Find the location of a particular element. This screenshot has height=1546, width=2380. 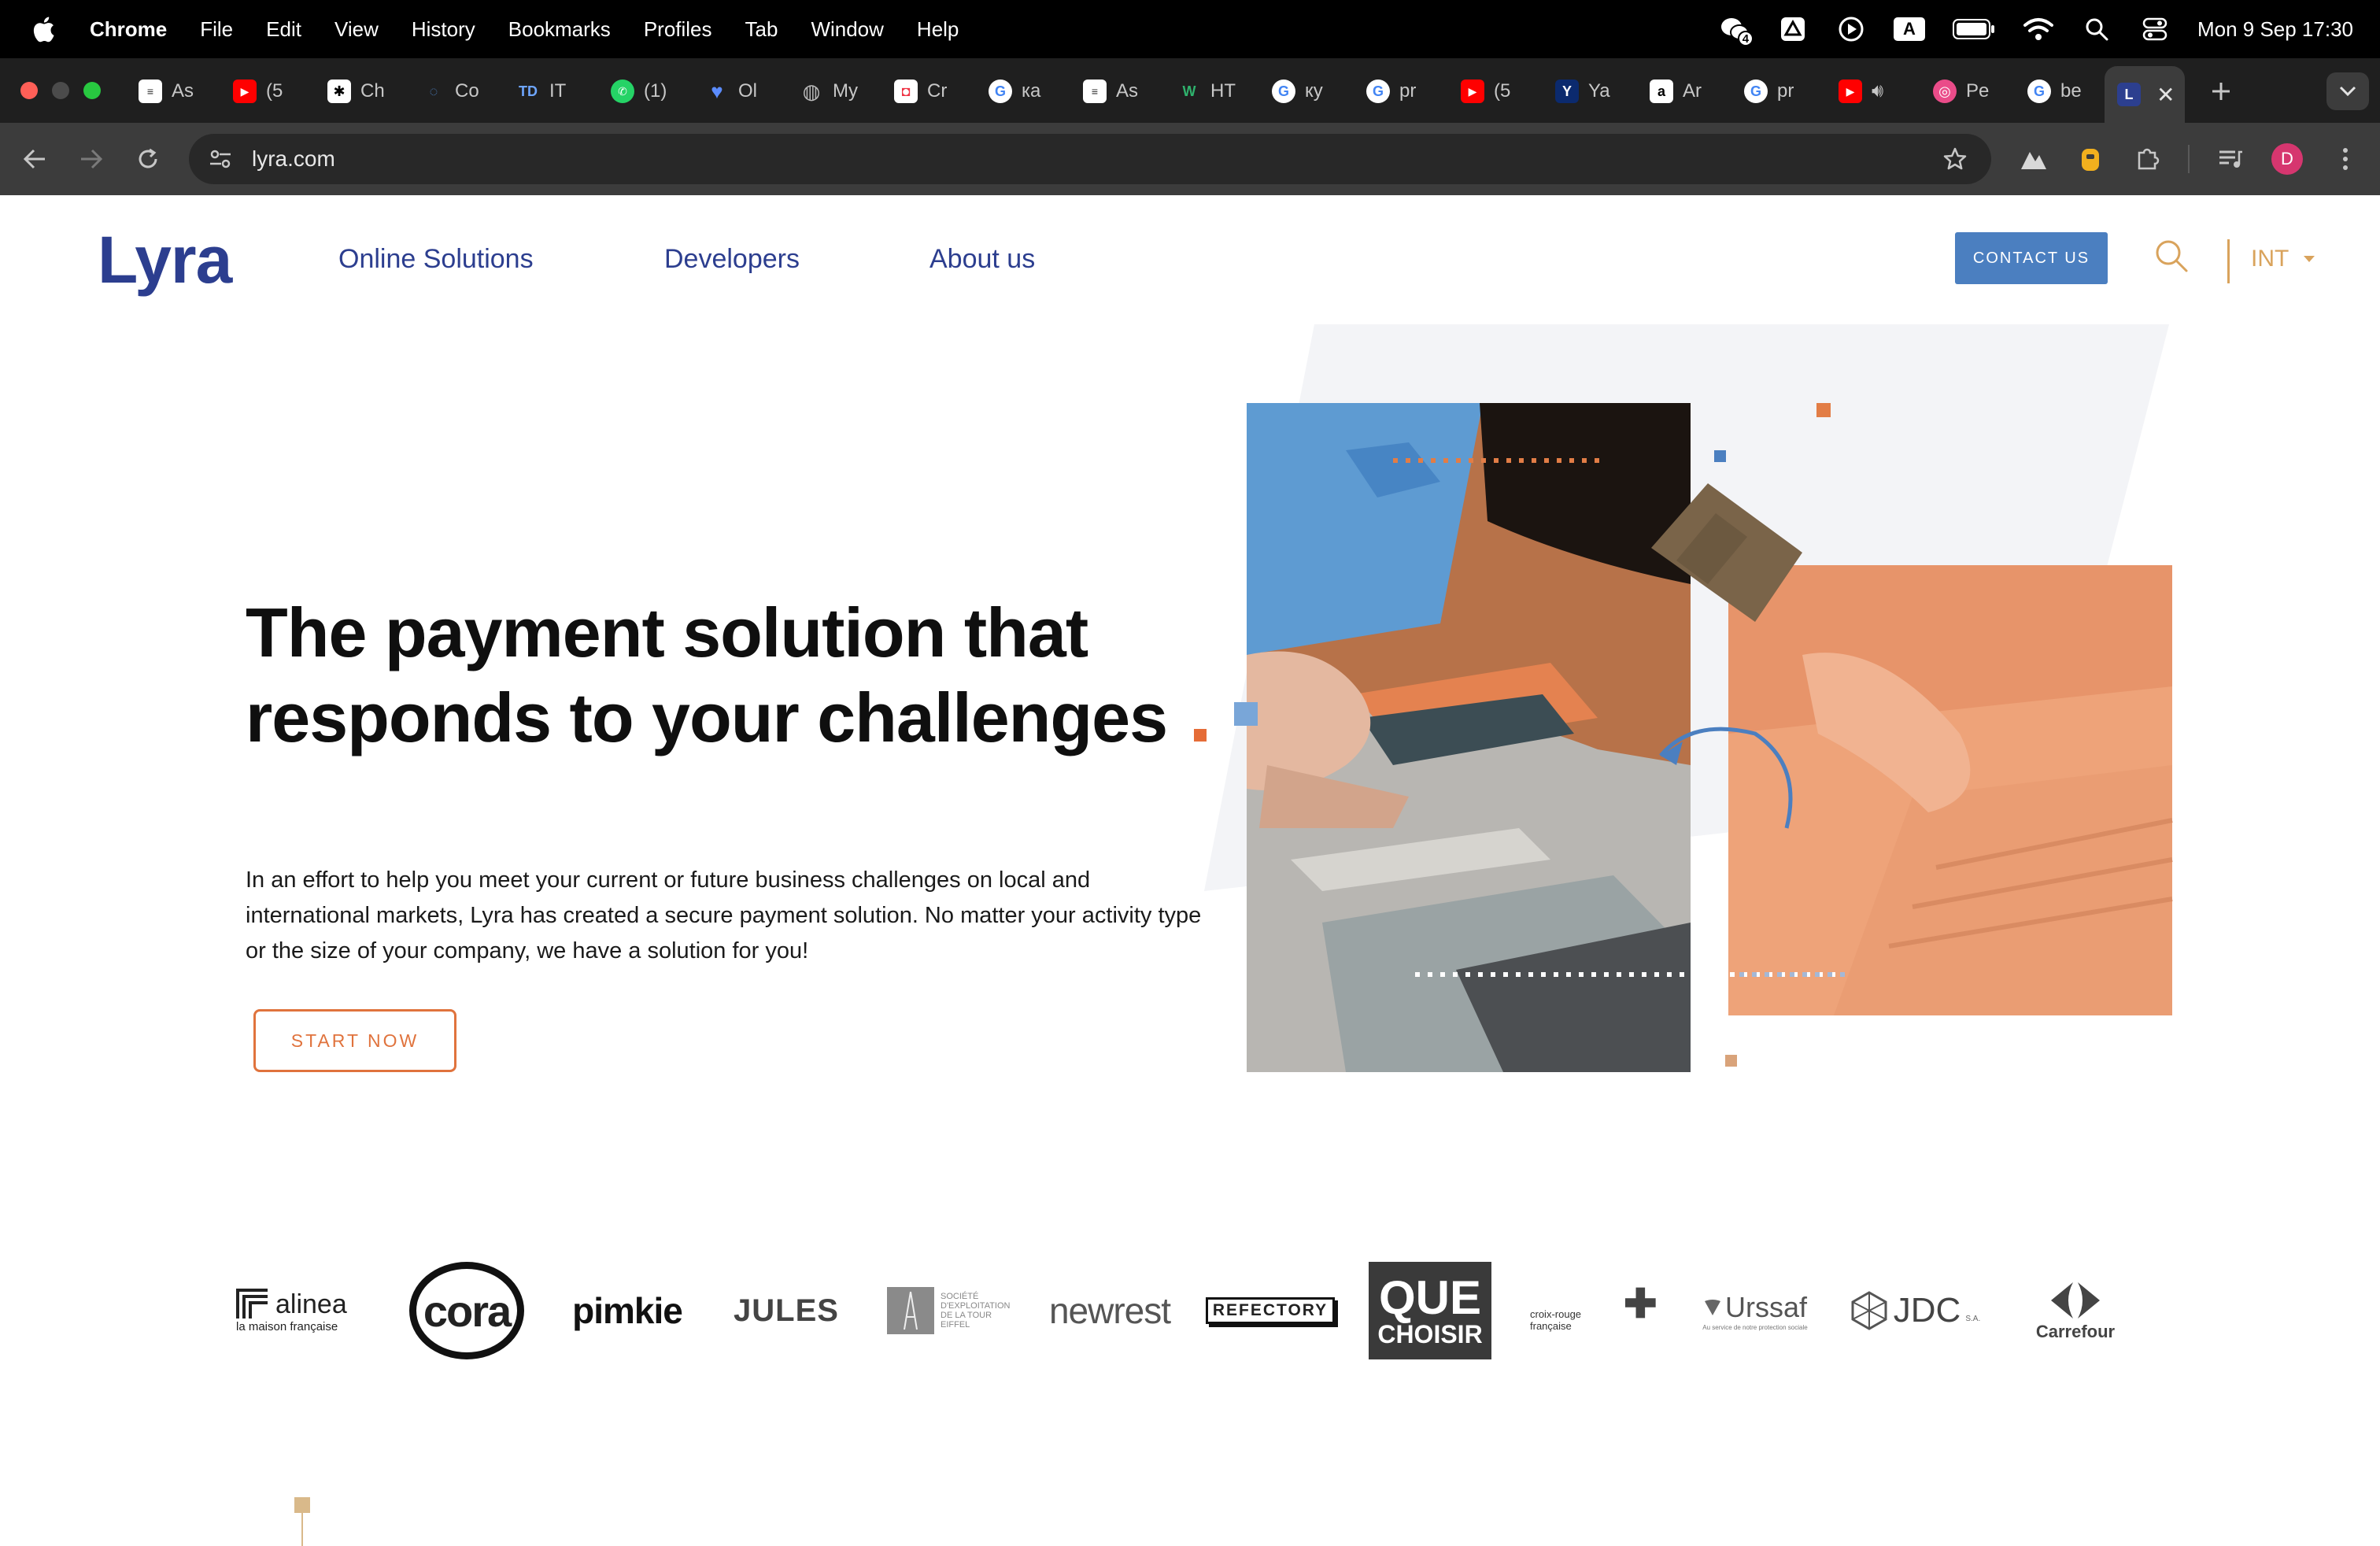

control-center-icon is located at coordinates (2155, 29).